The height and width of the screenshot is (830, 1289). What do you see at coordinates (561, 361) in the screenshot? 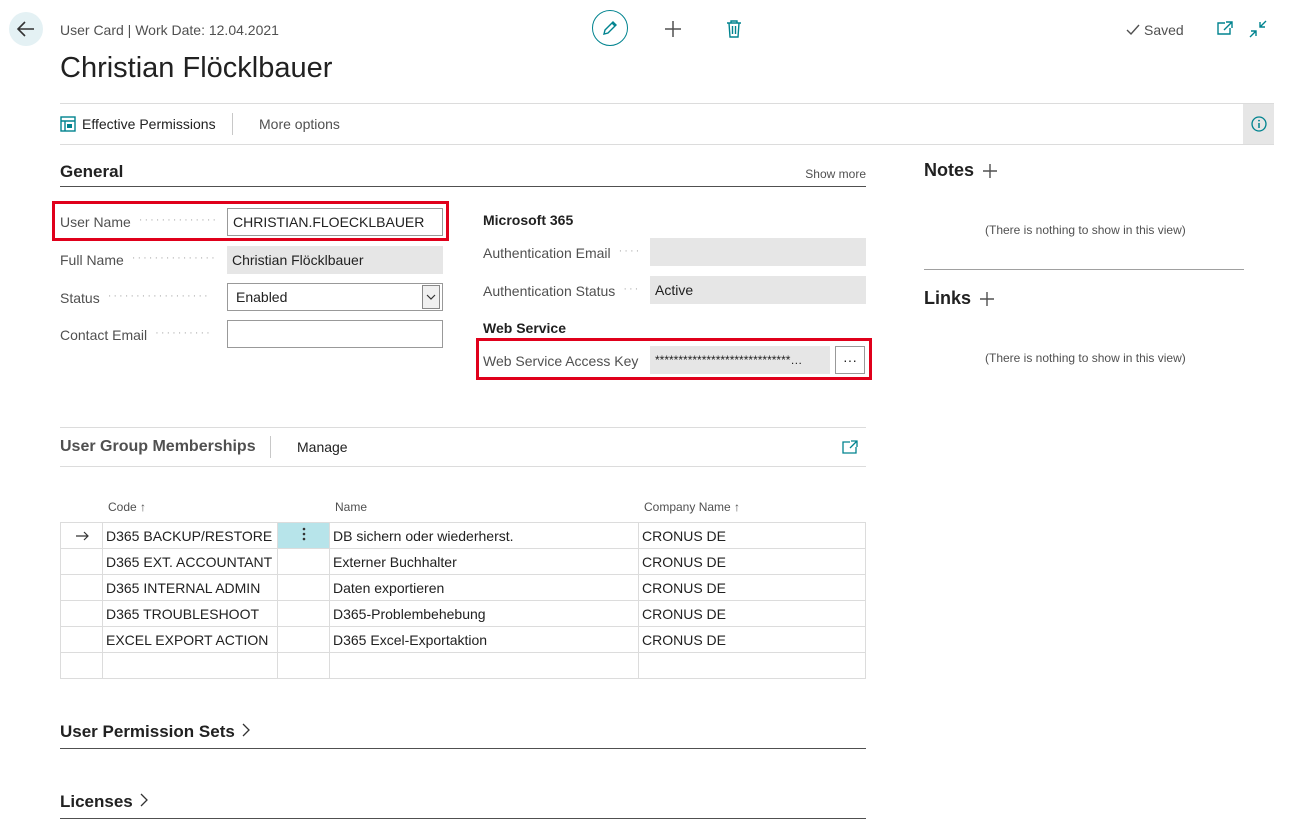
I see `ws-key-label: Web Service Access Key·` at bounding box center [561, 361].